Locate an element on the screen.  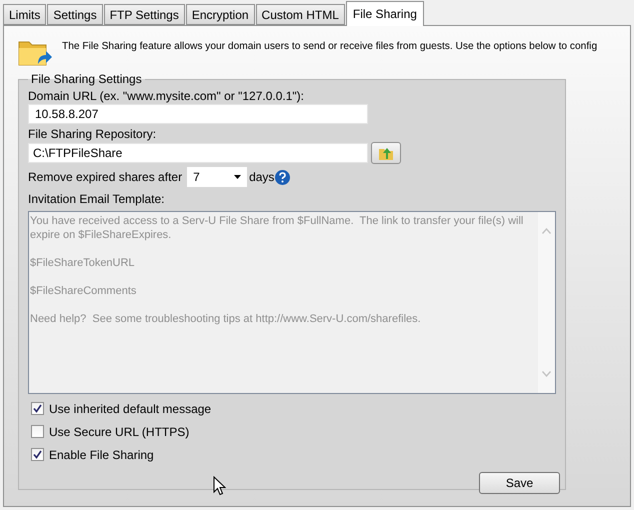
days-dropdown: 7 is located at coordinates (217, 177).